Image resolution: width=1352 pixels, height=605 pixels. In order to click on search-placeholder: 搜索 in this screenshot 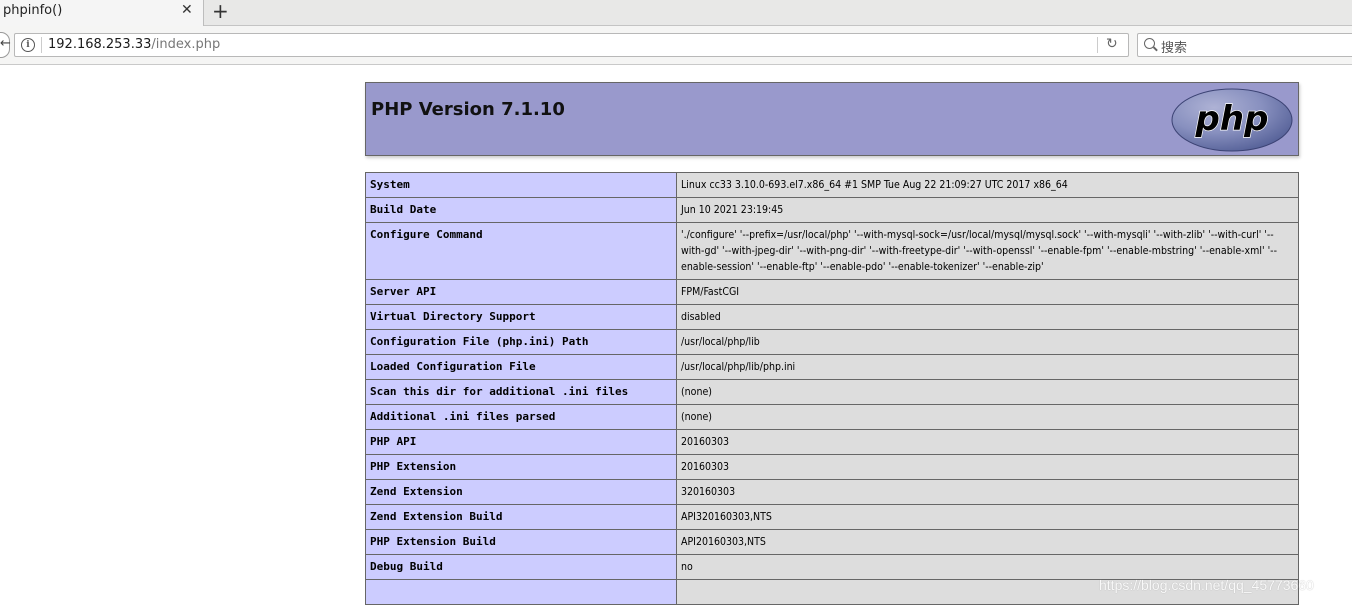, I will do `click(1174, 48)`.